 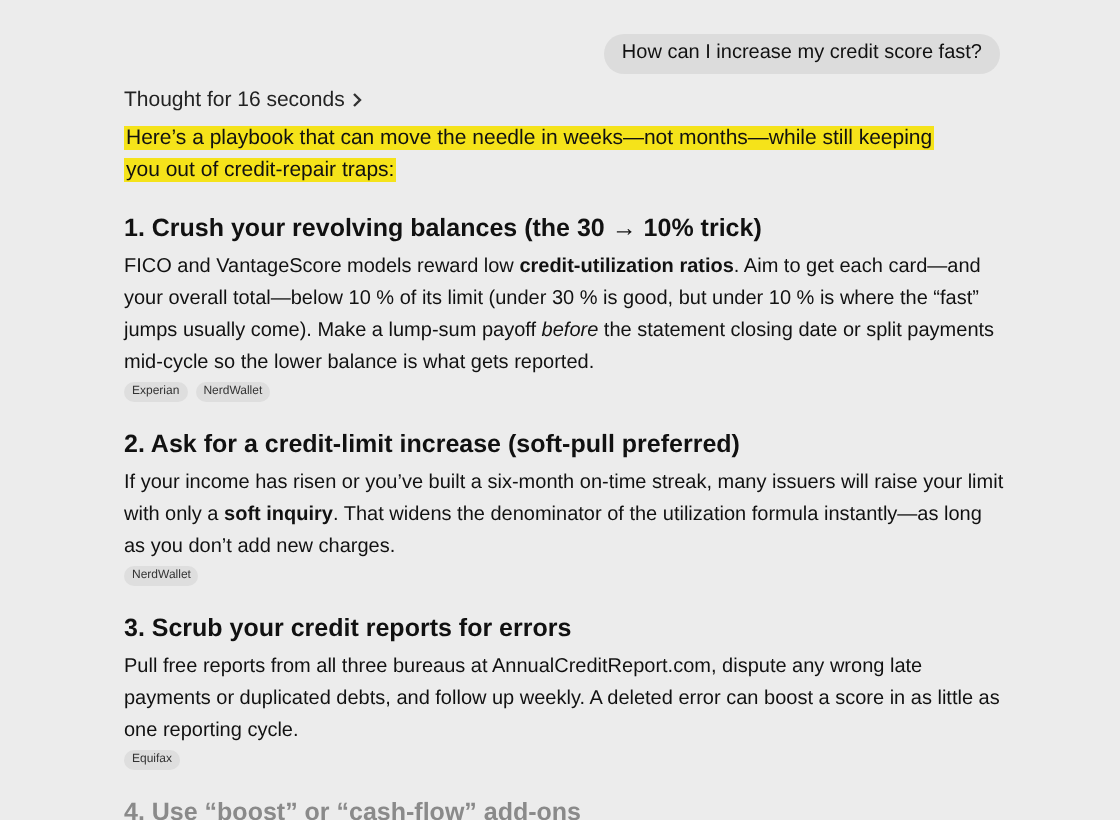 I want to click on section-heading: 1. Crush your revolving balances (the 30 → 10% trick), so click(x=444, y=229).